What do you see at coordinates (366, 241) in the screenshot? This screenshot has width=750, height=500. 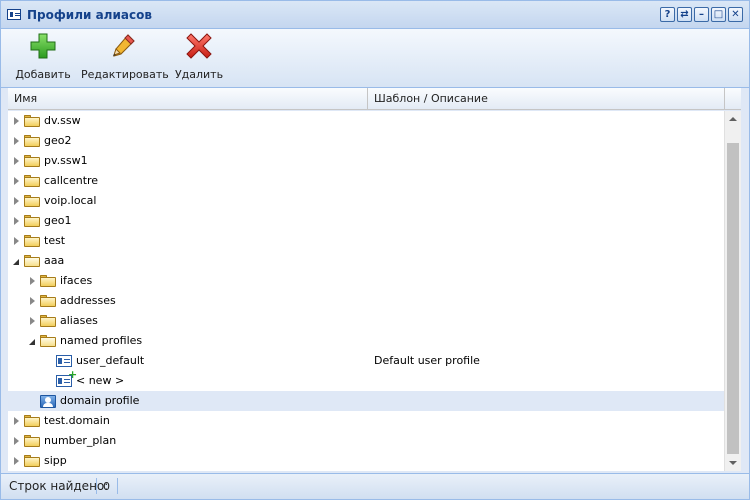 I see `tree-row: test` at bounding box center [366, 241].